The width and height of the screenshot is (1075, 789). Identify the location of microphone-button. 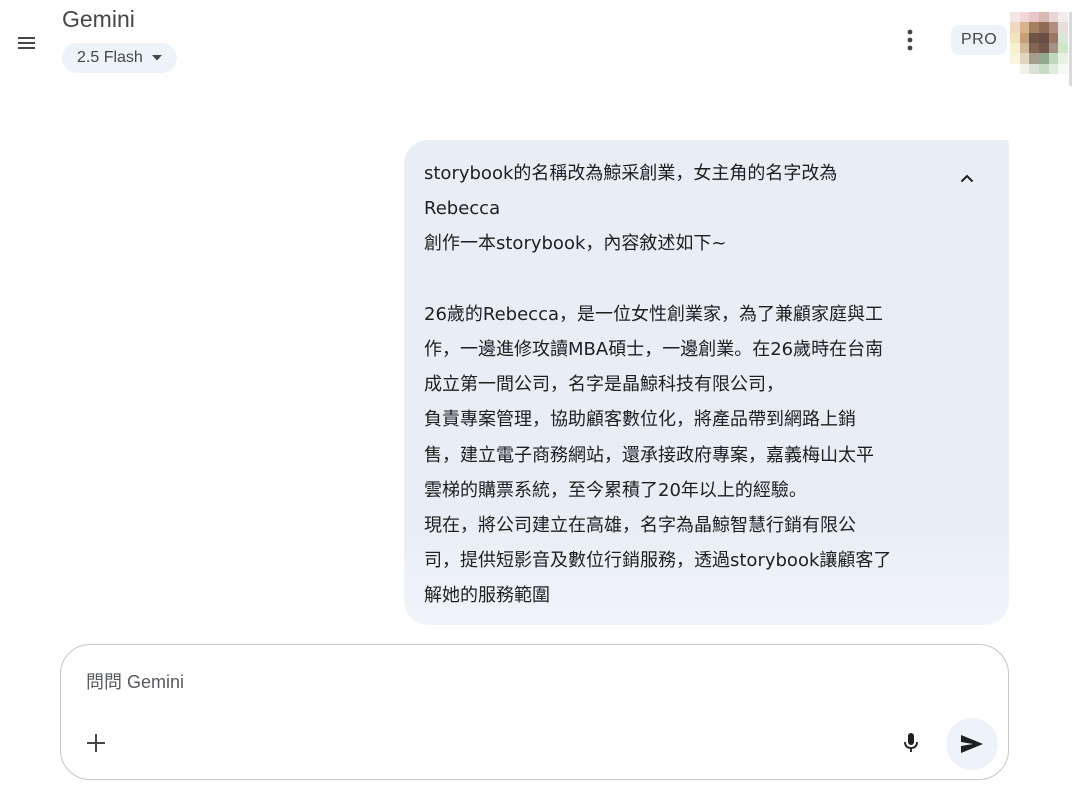
(911, 743).